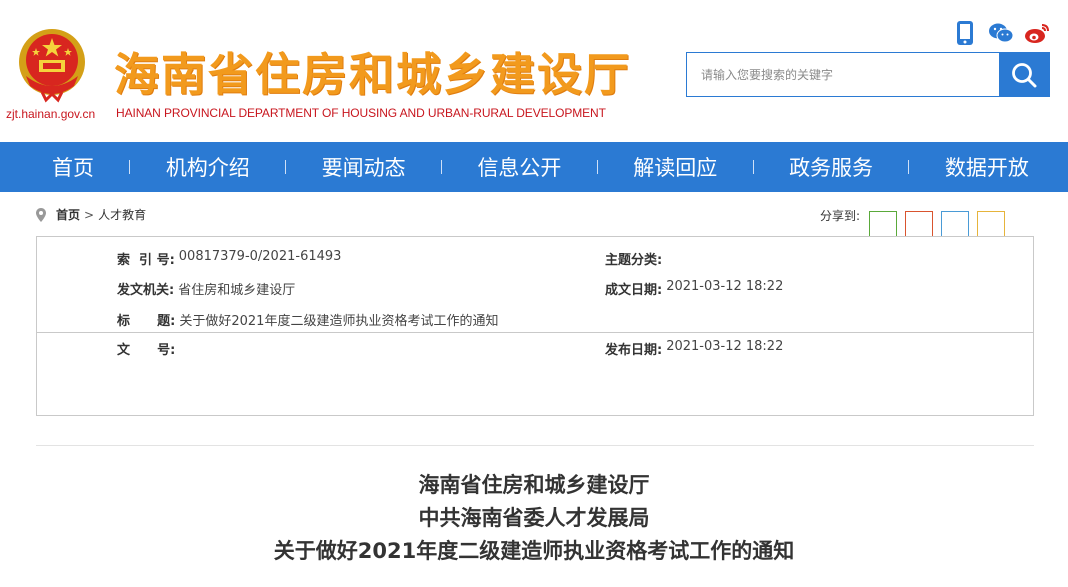 The image size is (1068, 587). Describe the element at coordinates (840, 216) in the screenshot. I see `share-label: 分享到:` at that location.